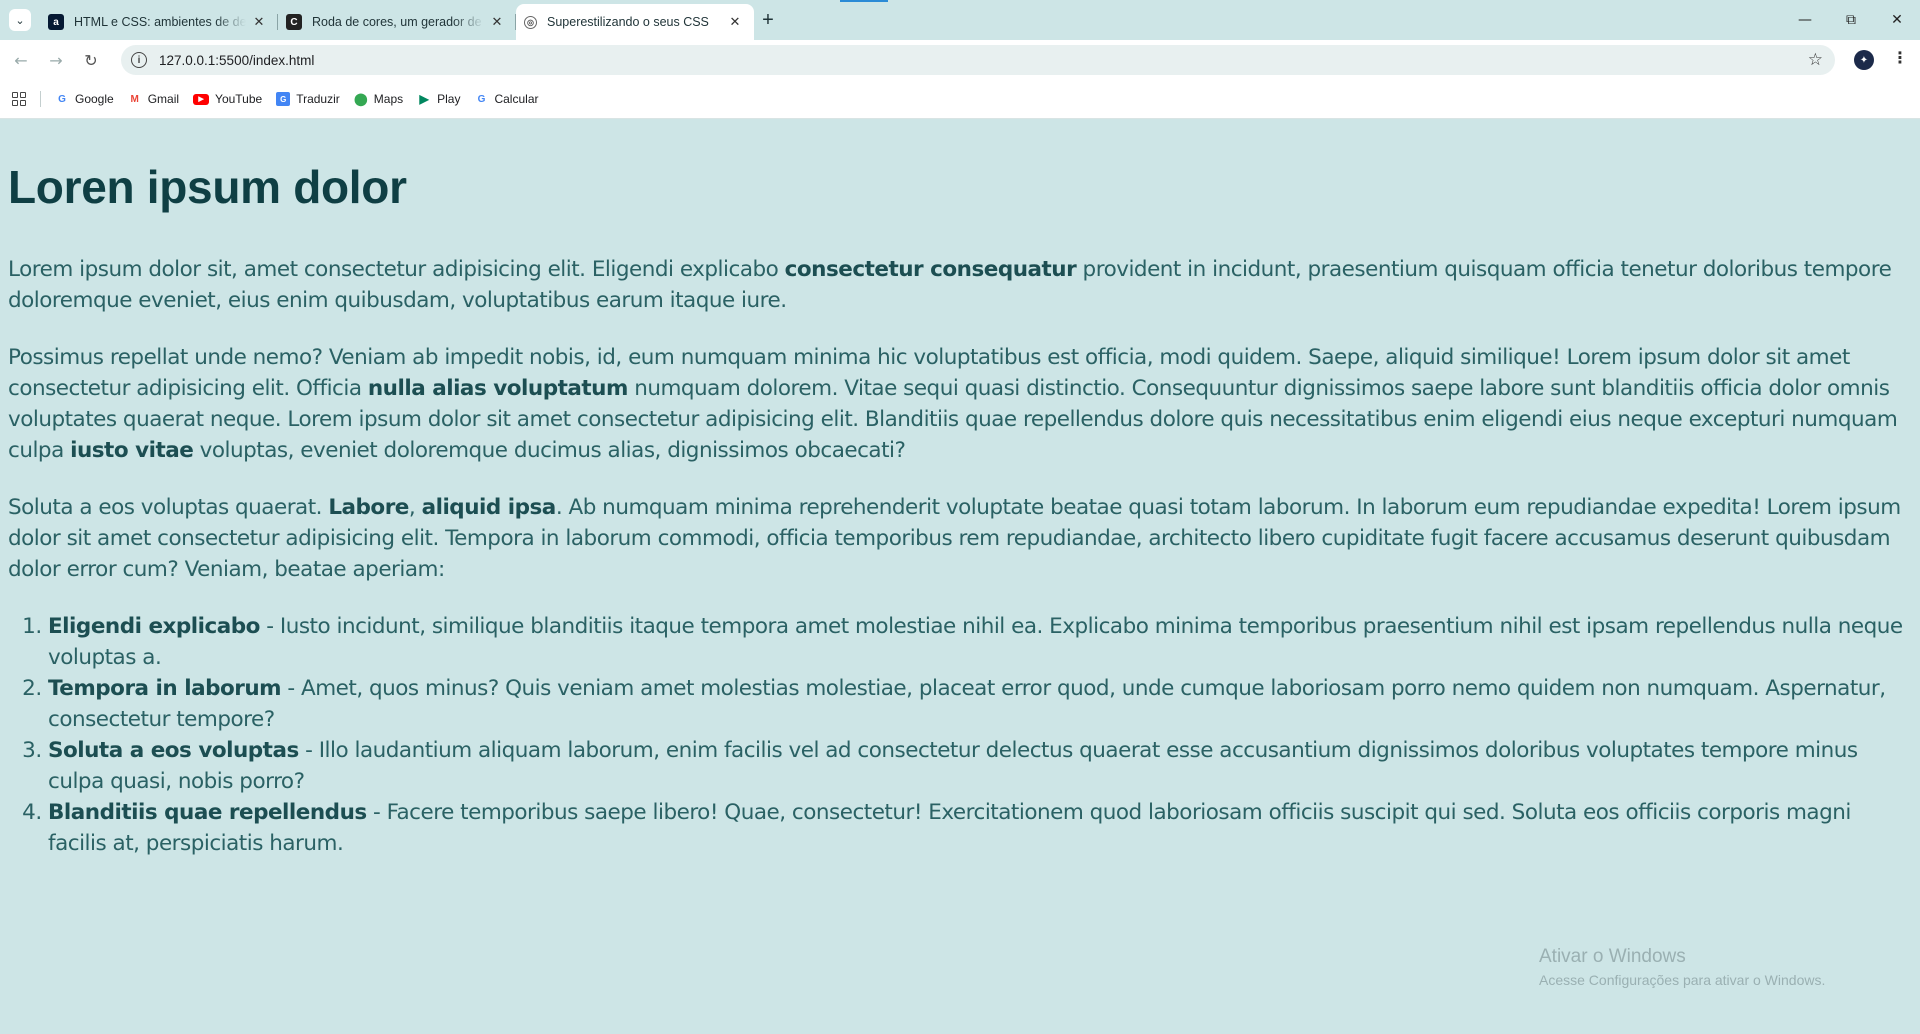 The height and width of the screenshot is (1034, 1920). I want to click on bold-text: nulla alias voluptatum, so click(498, 388).